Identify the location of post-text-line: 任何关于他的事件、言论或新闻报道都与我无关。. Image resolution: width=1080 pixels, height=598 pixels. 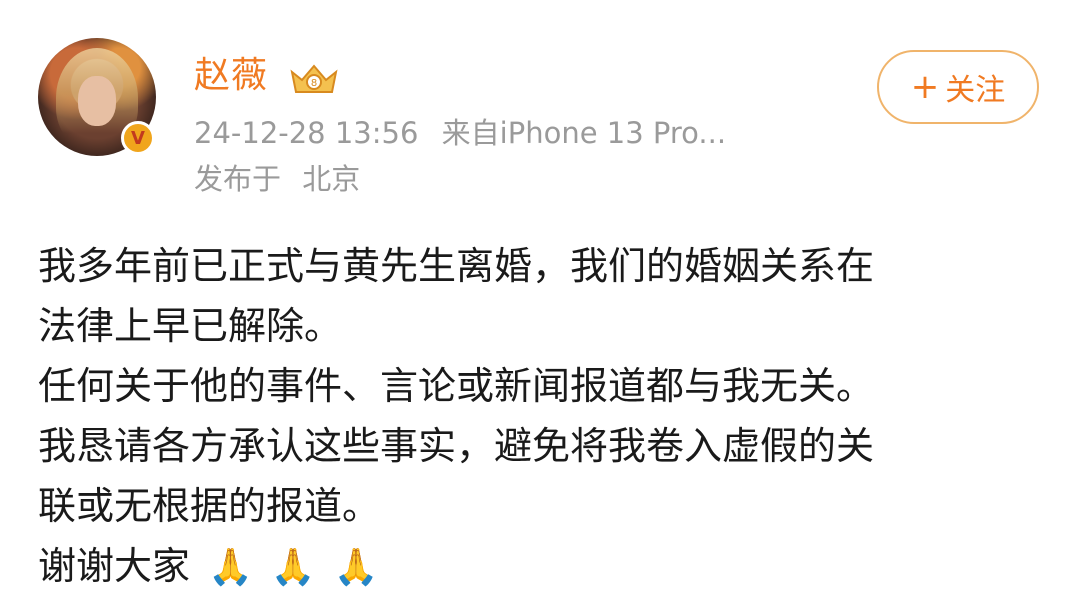
(456, 386).